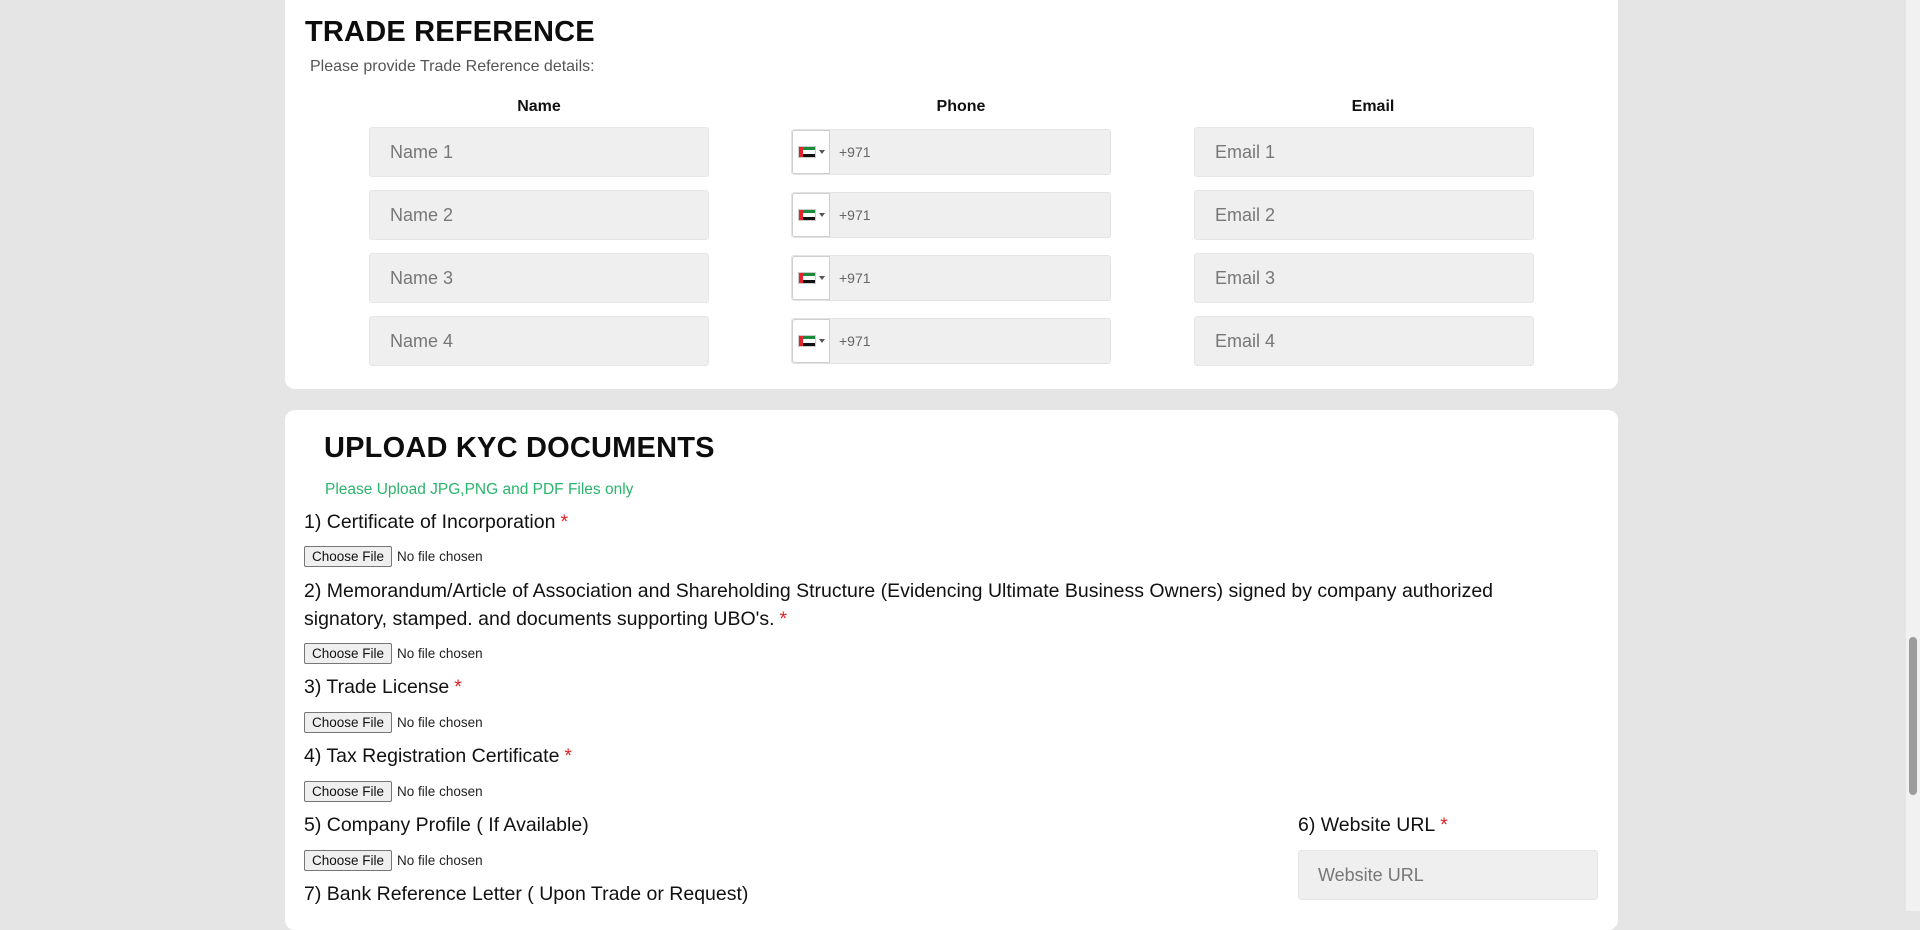 The image size is (1920, 930). What do you see at coordinates (422, 277) in the screenshot?
I see `placeholder: Name 3` at bounding box center [422, 277].